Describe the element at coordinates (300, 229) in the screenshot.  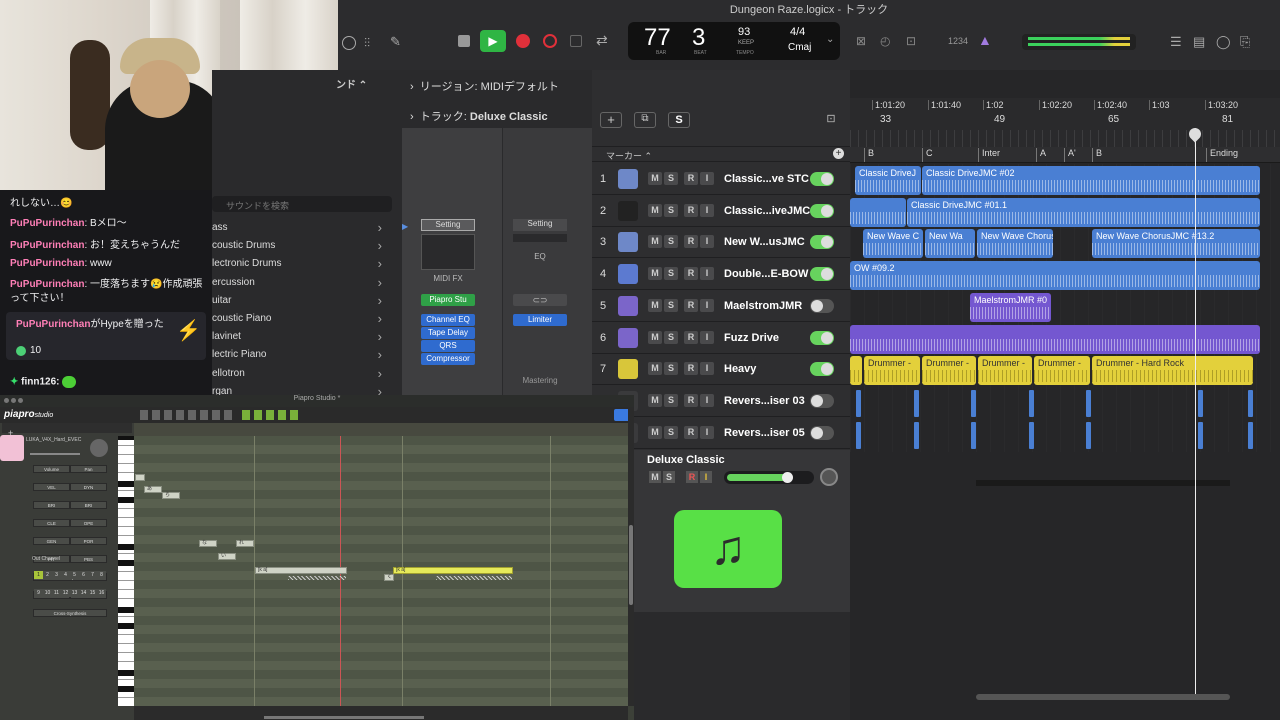
I see `library-category: ass ›` at that location.